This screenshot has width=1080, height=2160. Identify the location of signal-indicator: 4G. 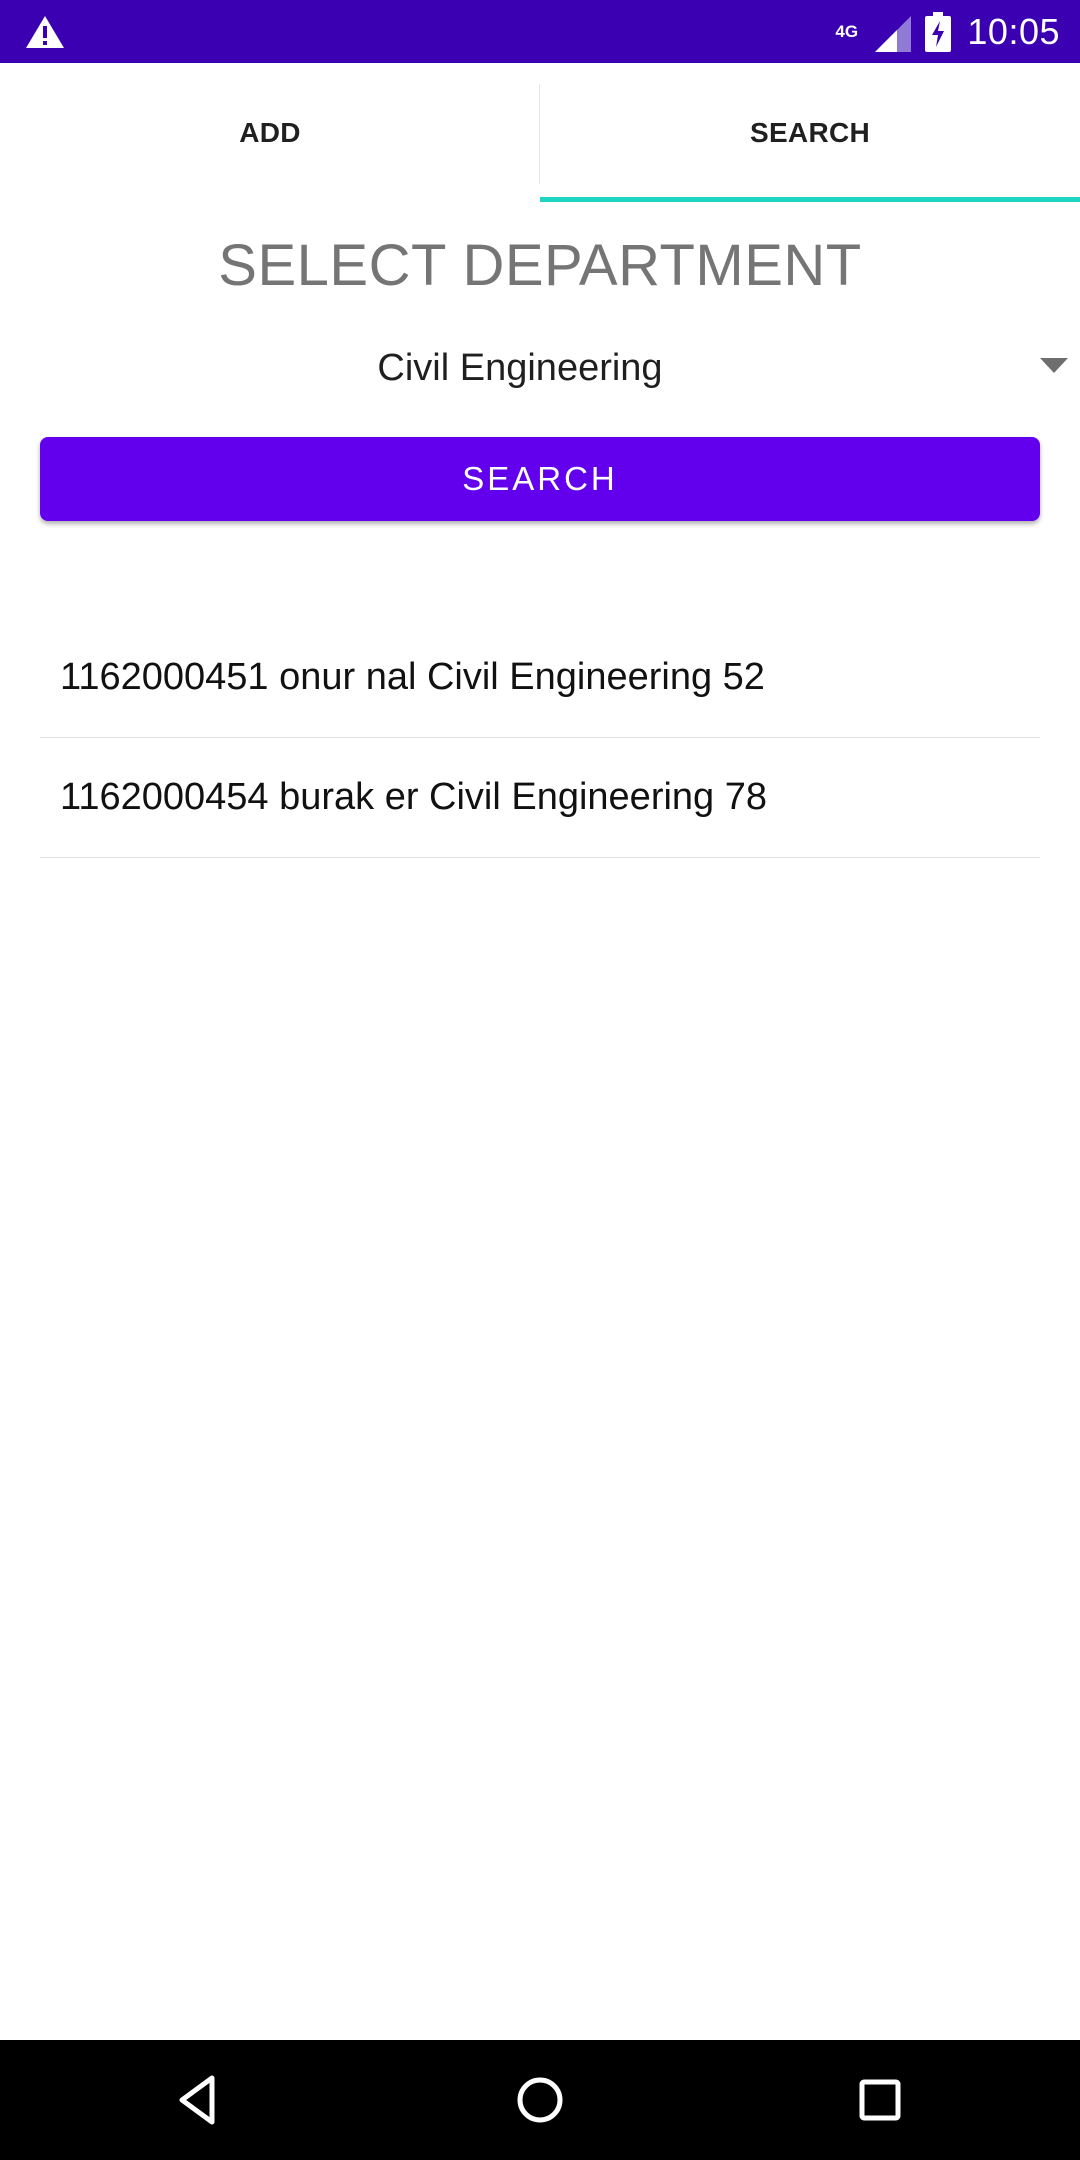
(873, 32).